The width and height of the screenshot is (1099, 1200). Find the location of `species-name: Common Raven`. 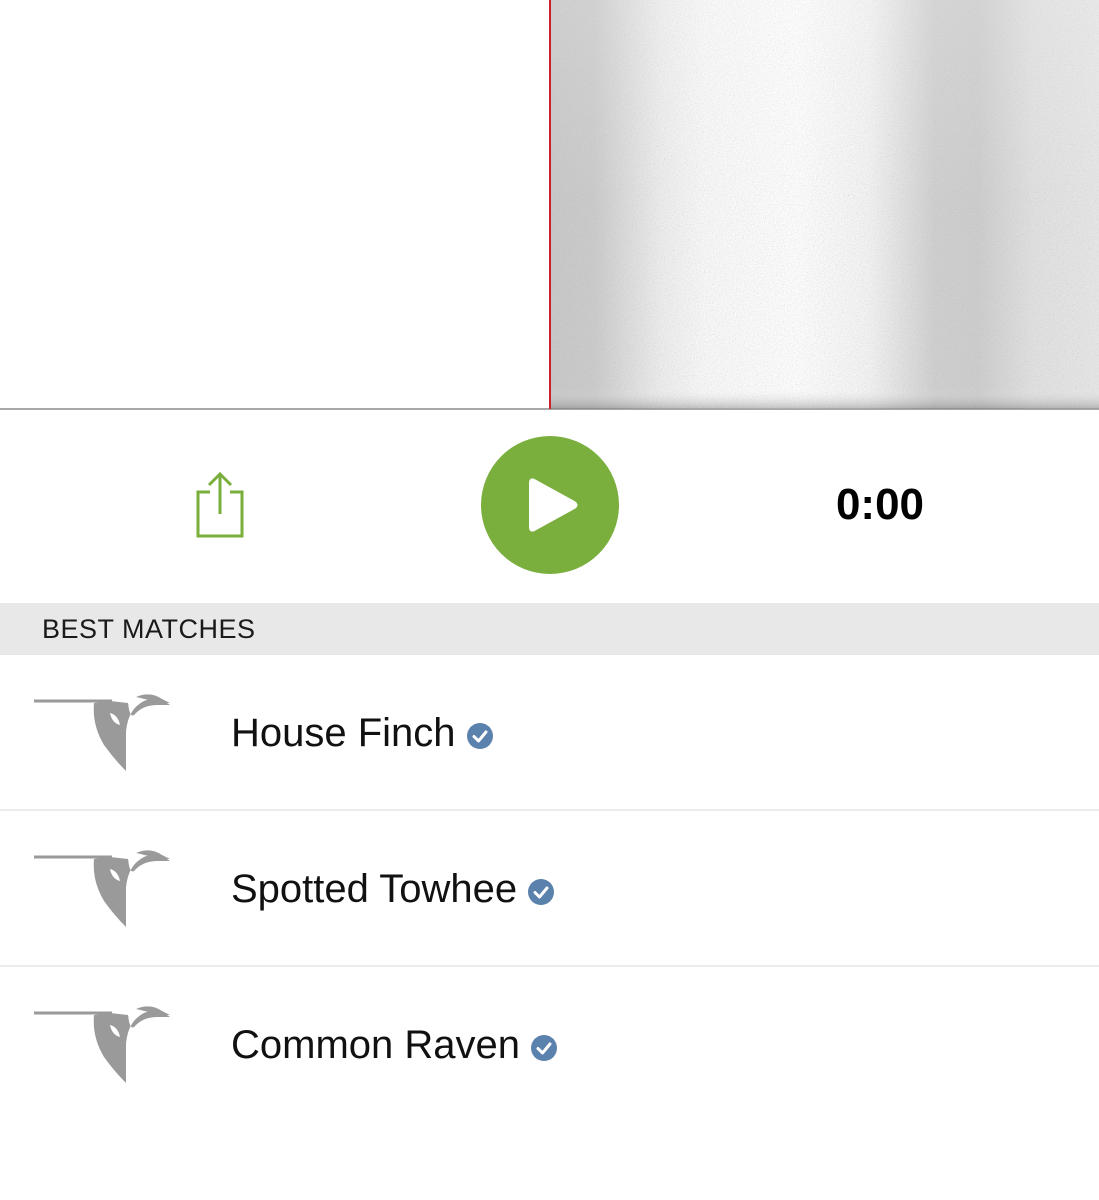

species-name: Common Raven is located at coordinates (394, 1044).